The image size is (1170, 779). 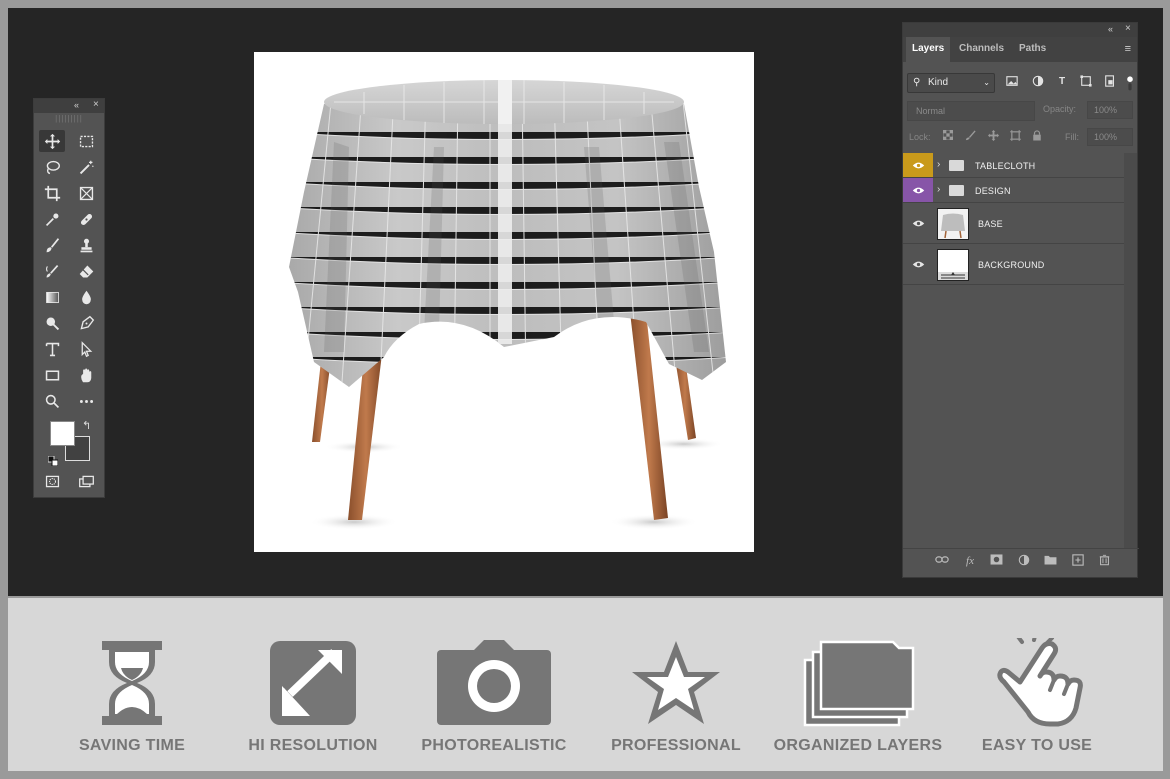 What do you see at coordinates (1062, 82) in the screenshot?
I see `type-filter-icon: T` at bounding box center [1062, 82].